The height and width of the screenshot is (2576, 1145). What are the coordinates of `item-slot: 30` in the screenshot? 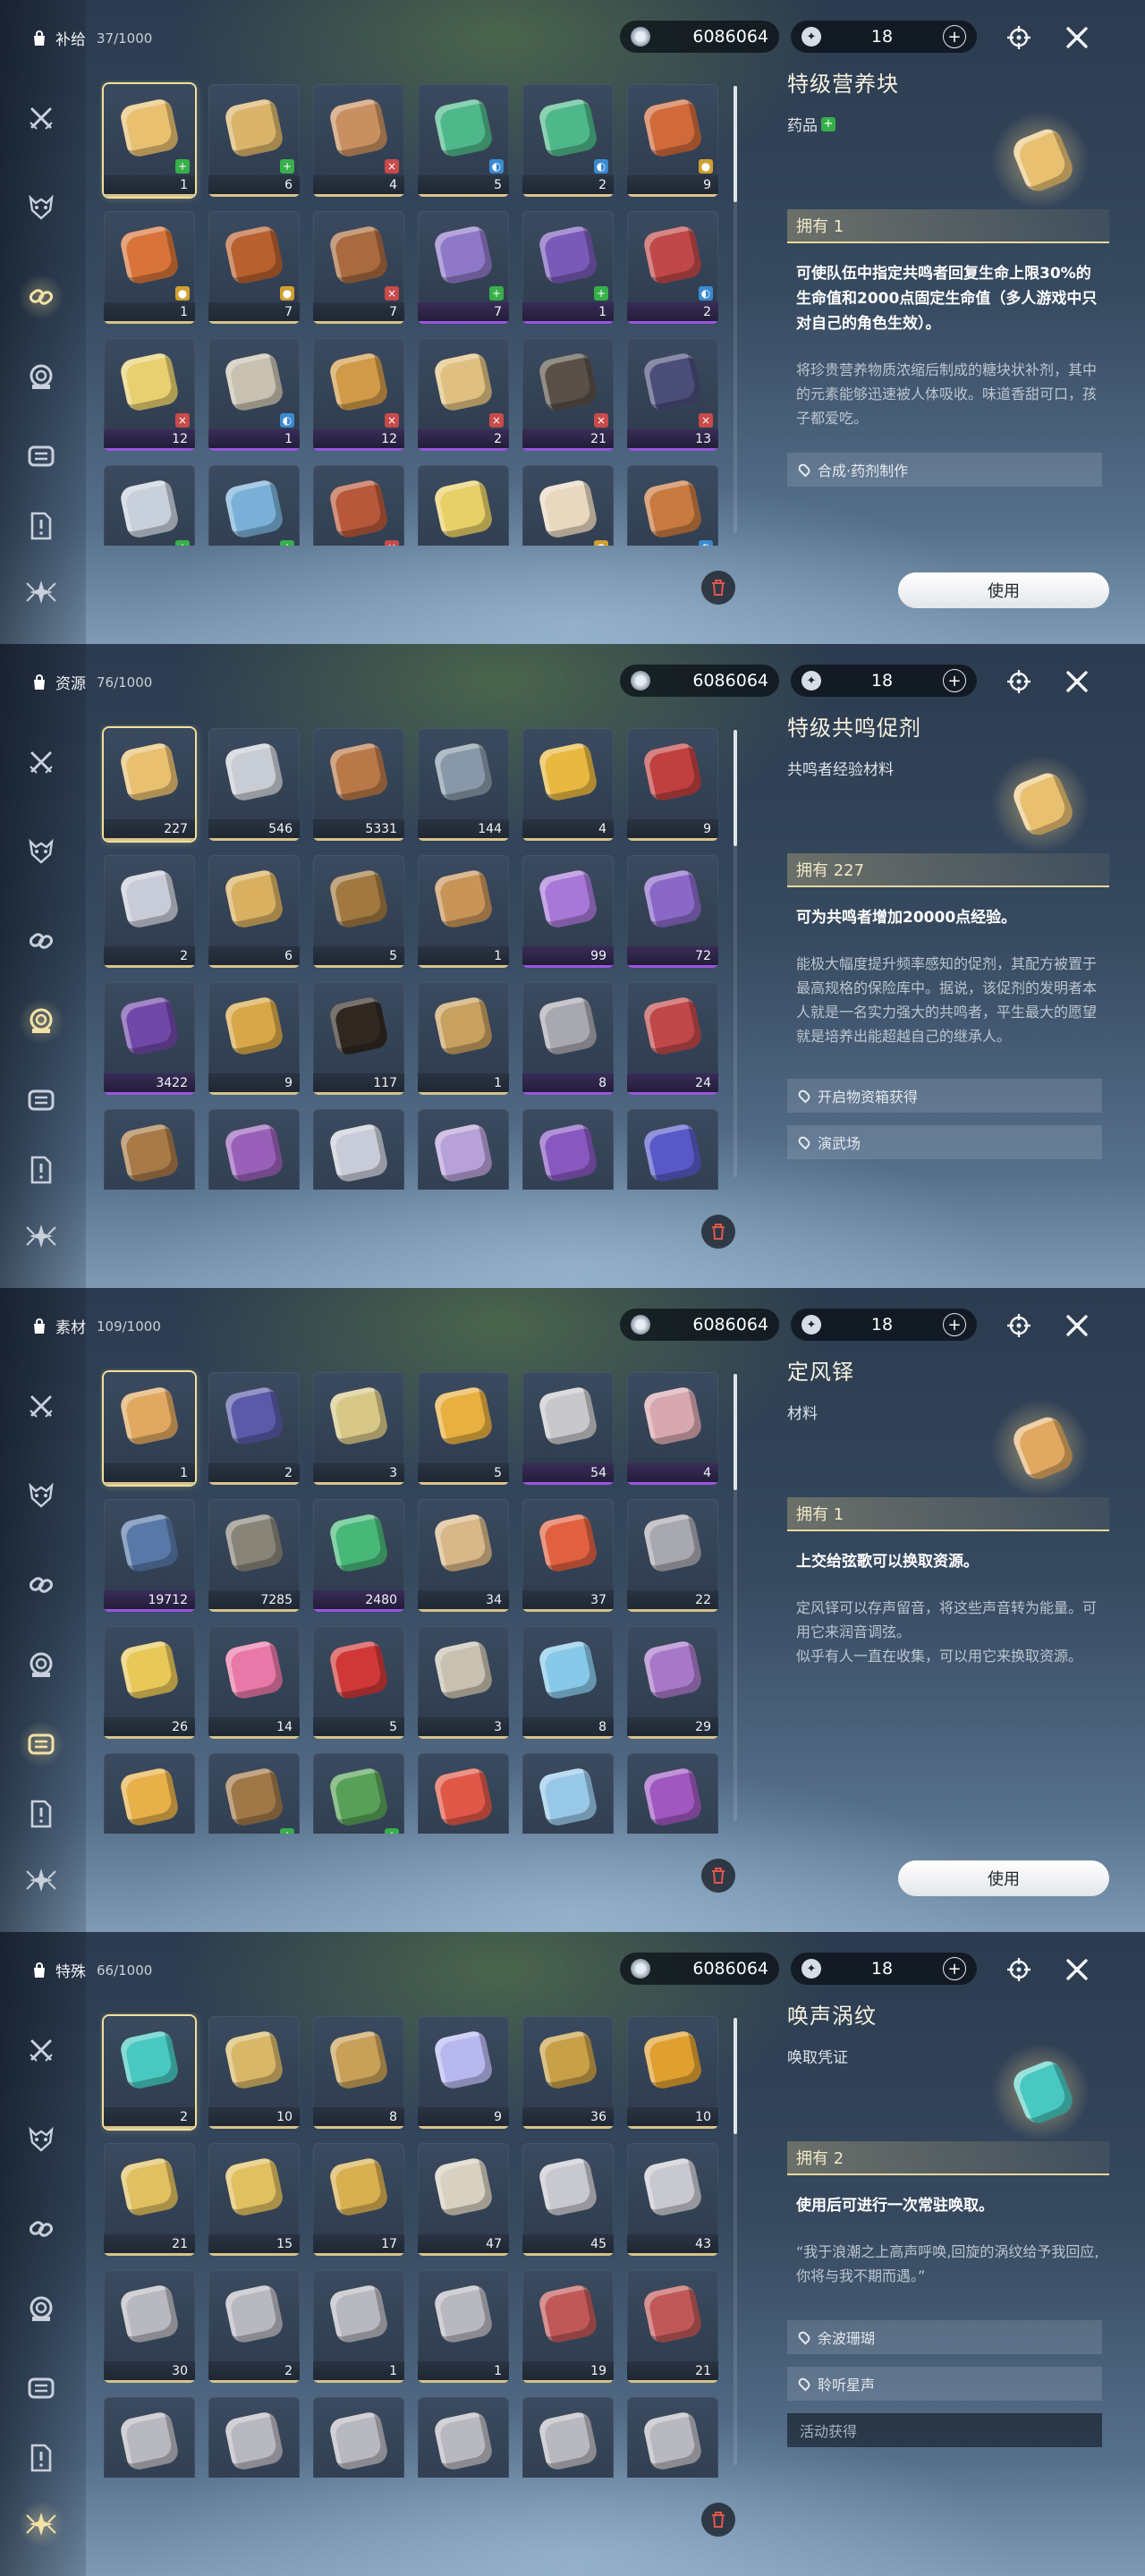 It's located at (149, 2326).